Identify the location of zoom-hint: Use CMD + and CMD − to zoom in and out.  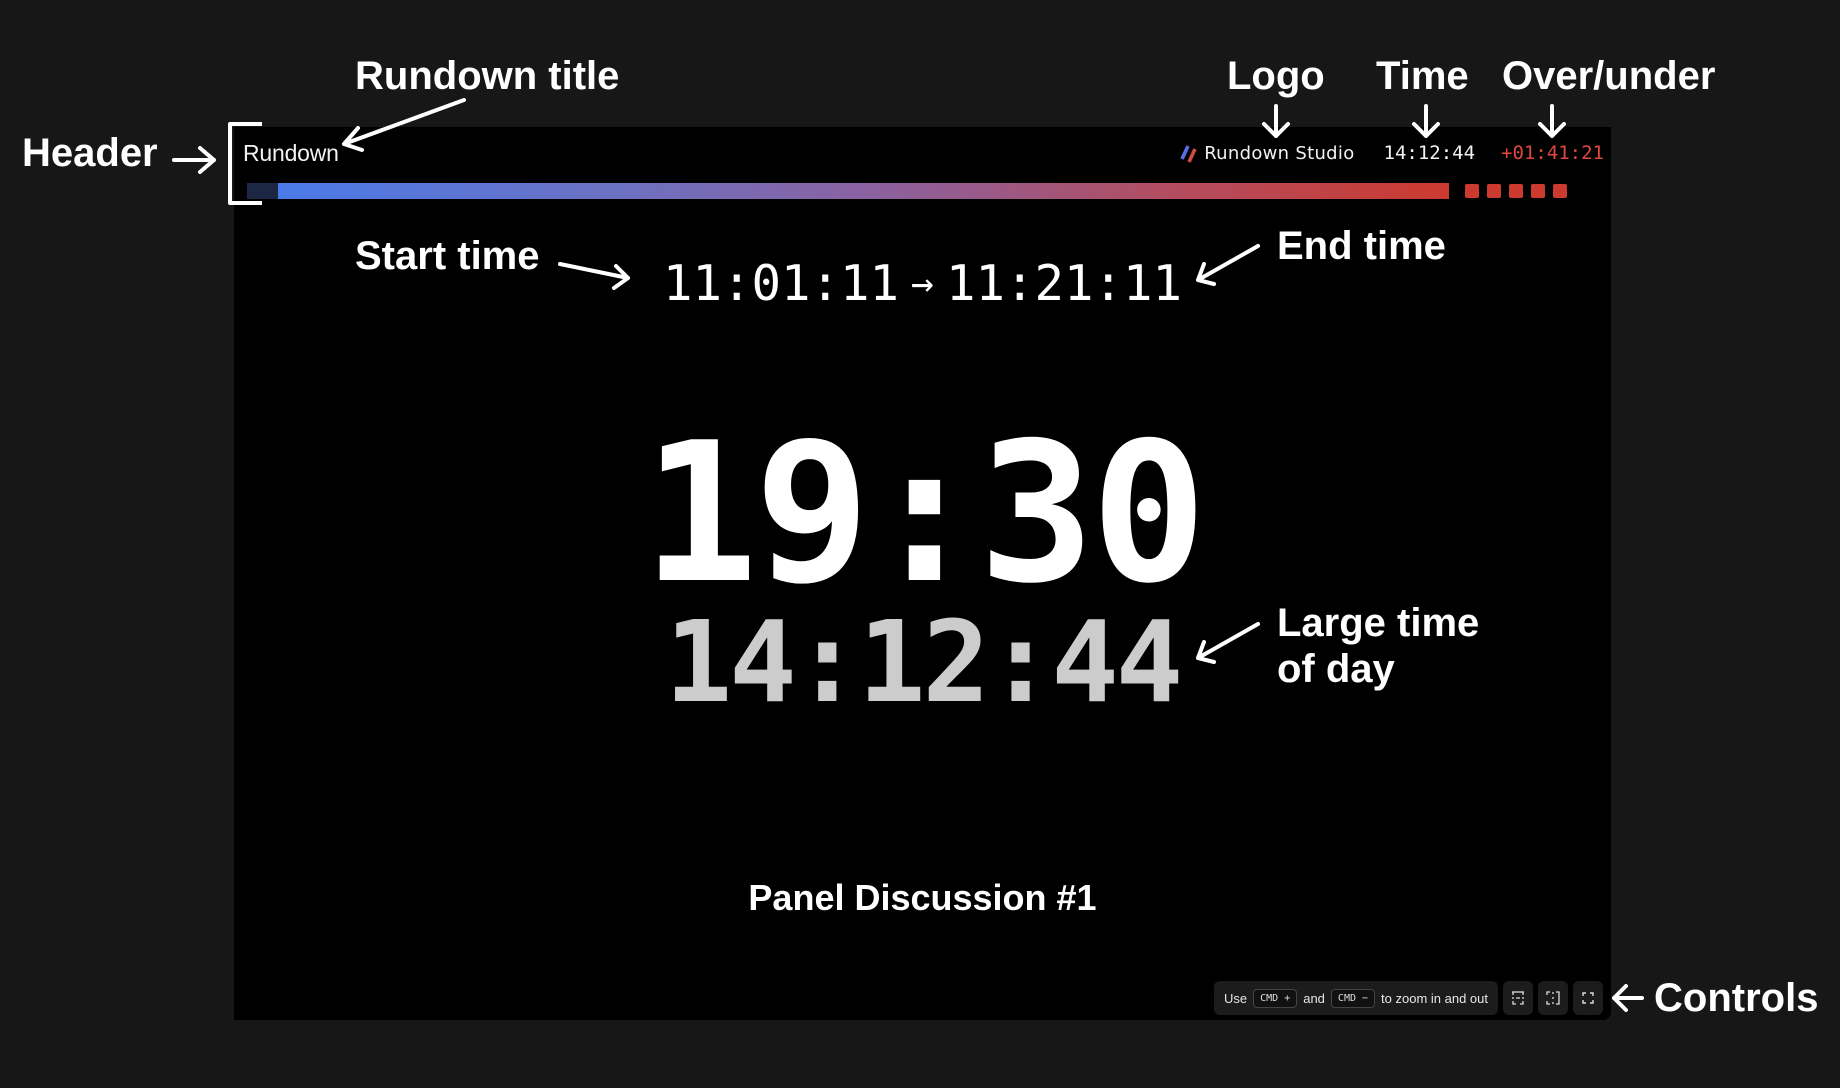
(1355, 998).